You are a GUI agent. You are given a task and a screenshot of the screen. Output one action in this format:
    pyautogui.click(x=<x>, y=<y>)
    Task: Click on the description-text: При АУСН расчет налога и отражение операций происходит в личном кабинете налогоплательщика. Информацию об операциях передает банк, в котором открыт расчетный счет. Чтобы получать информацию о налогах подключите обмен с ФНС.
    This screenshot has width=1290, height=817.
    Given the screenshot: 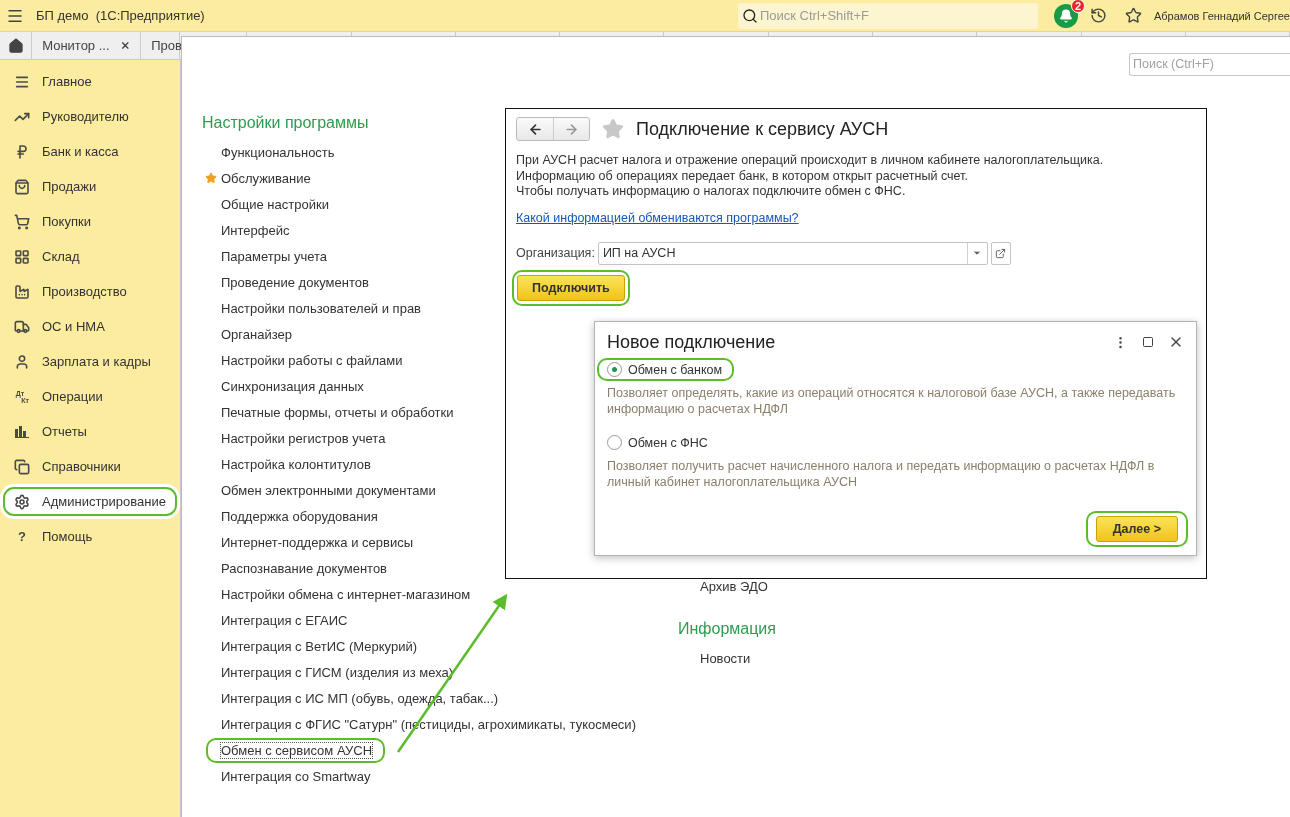 What is the action you would take?
    pyautogui.click(x=810, y=176)
    